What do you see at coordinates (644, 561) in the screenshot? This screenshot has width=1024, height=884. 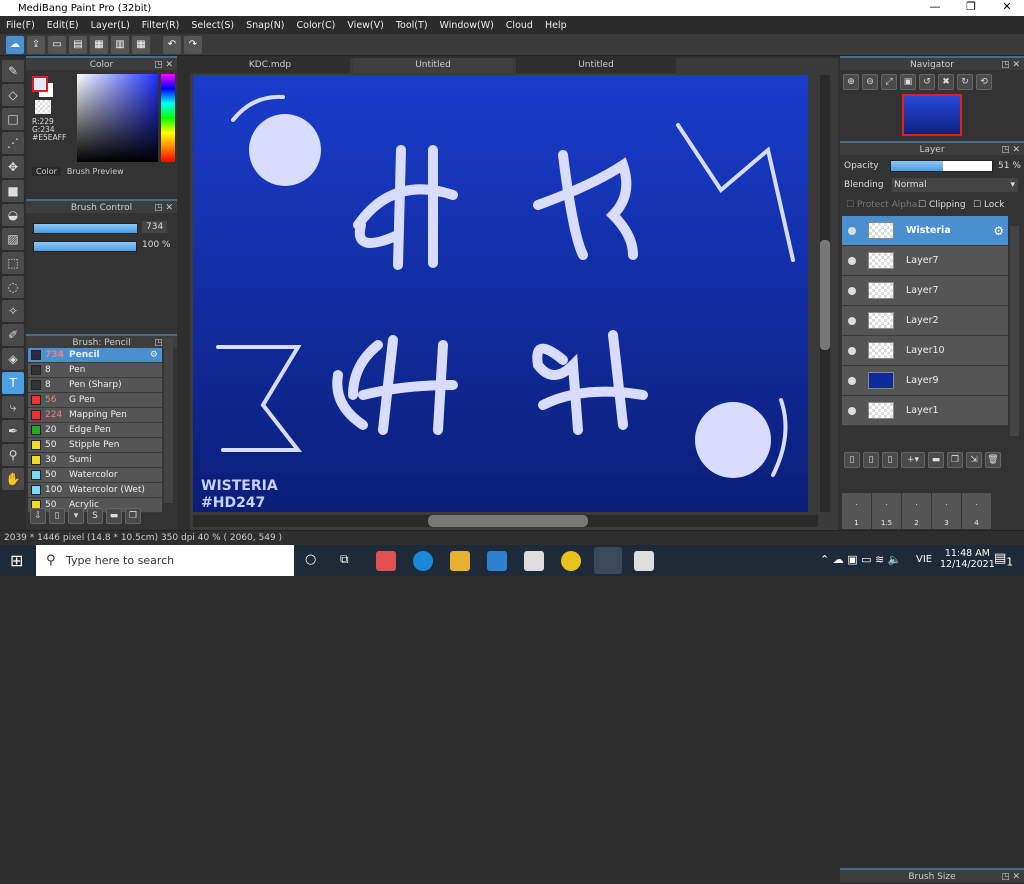 I see `photos-icon` at bounding box center [644, 561].